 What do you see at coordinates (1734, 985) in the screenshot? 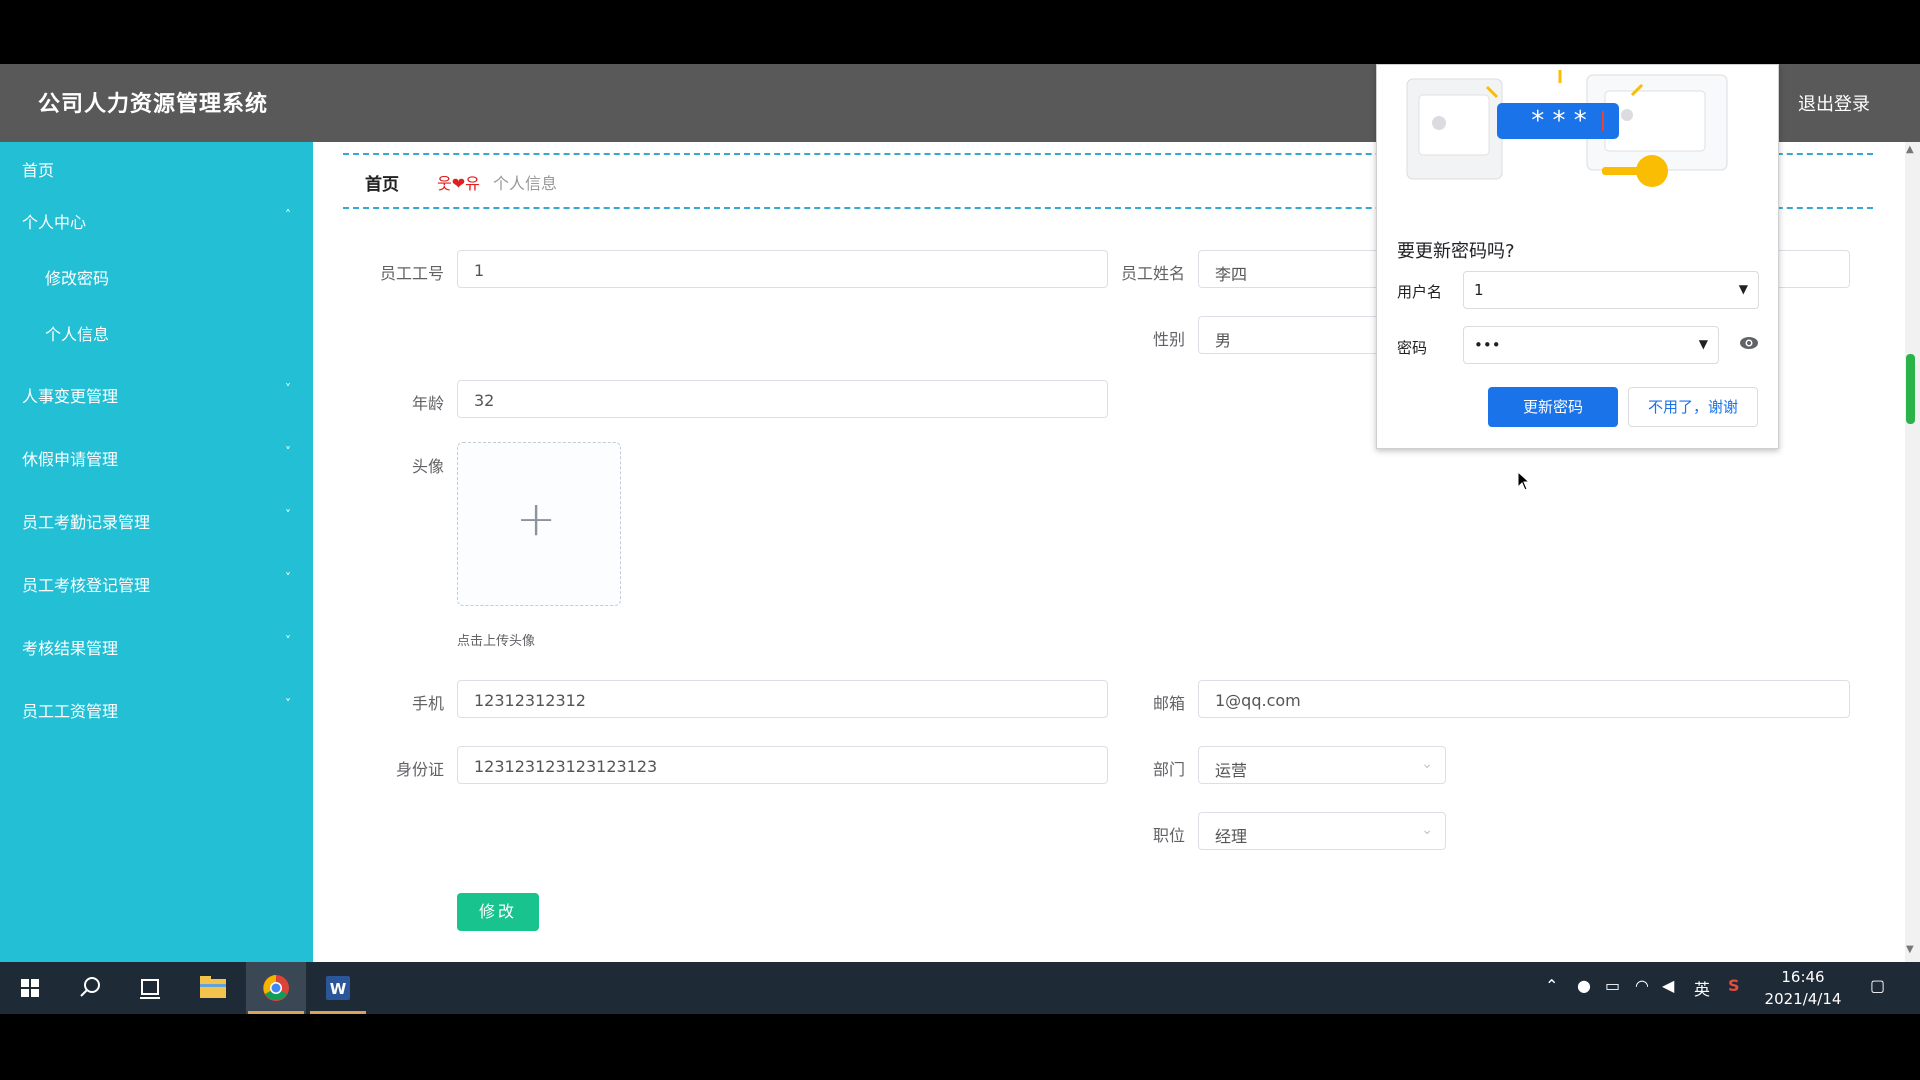
I see `sogou-ime-icon: S` at bounding box center [1734, 985].